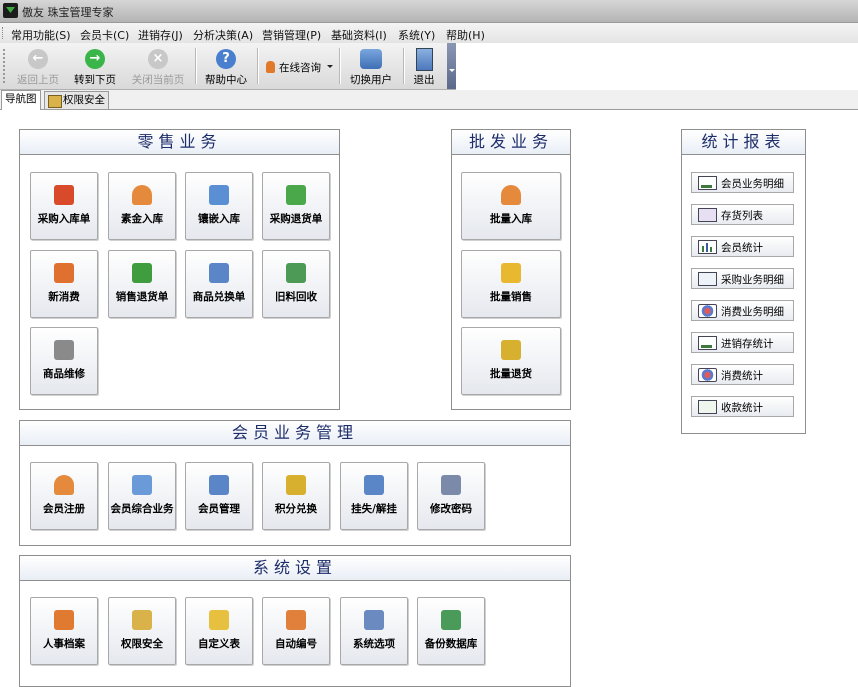 This screenshot has height=687, width=858. I want to click on return-arrow-icon, so click(142, 273).